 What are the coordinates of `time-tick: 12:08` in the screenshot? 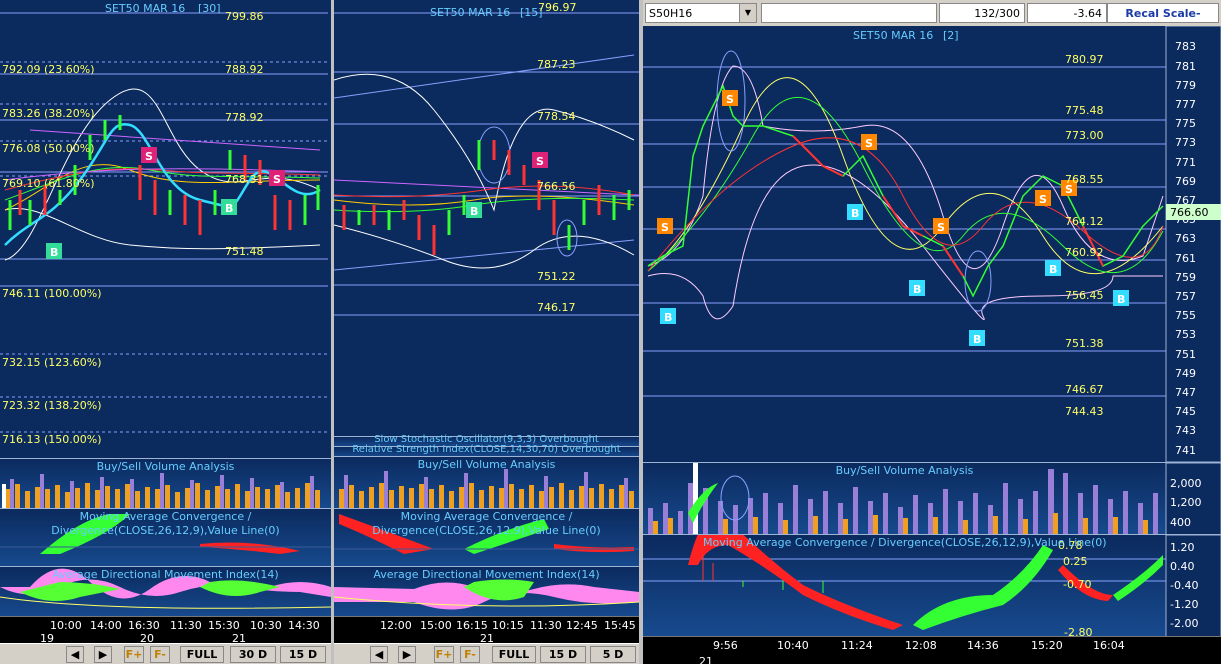 It's located at (921, 645).